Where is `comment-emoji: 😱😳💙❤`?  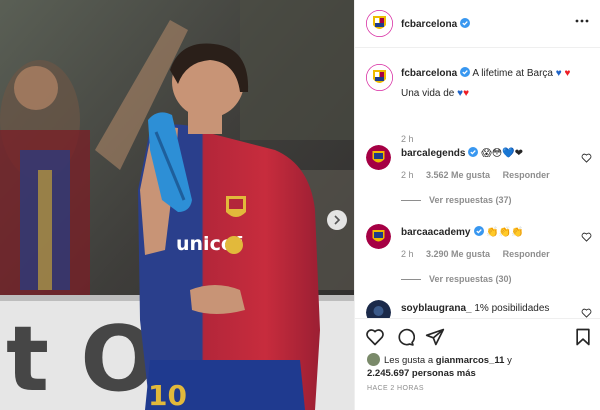
comment-emoji: 😱😳💙❤ is located at coordinates (502, 153).